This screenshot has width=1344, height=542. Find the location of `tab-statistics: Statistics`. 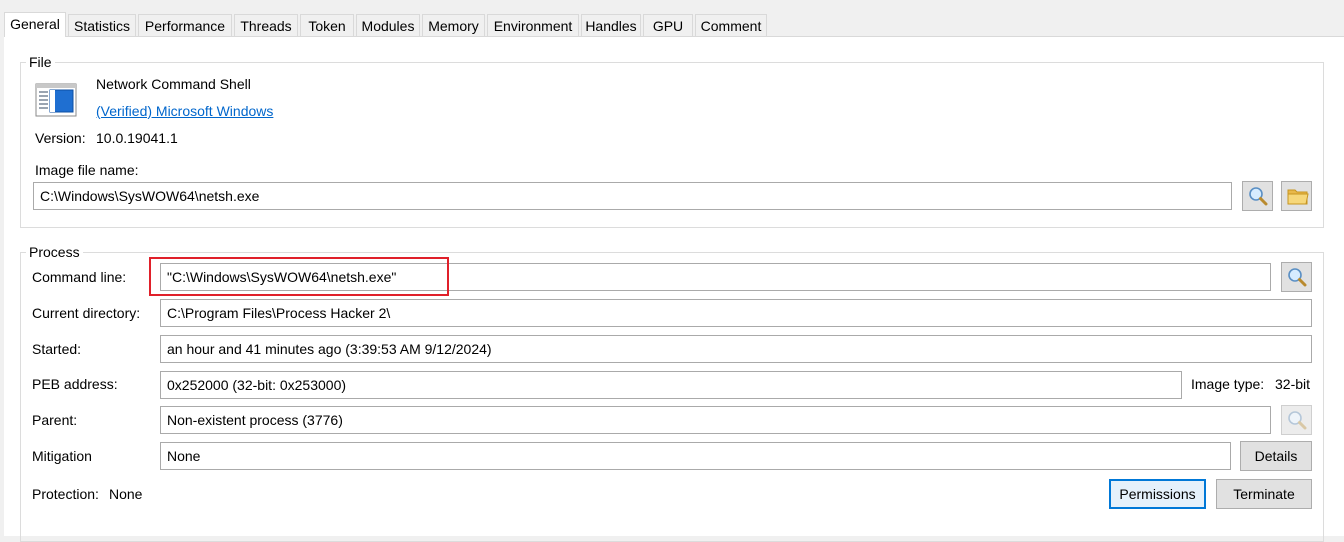

tab-statistics: Statistics is located at coordinates (102, 25).